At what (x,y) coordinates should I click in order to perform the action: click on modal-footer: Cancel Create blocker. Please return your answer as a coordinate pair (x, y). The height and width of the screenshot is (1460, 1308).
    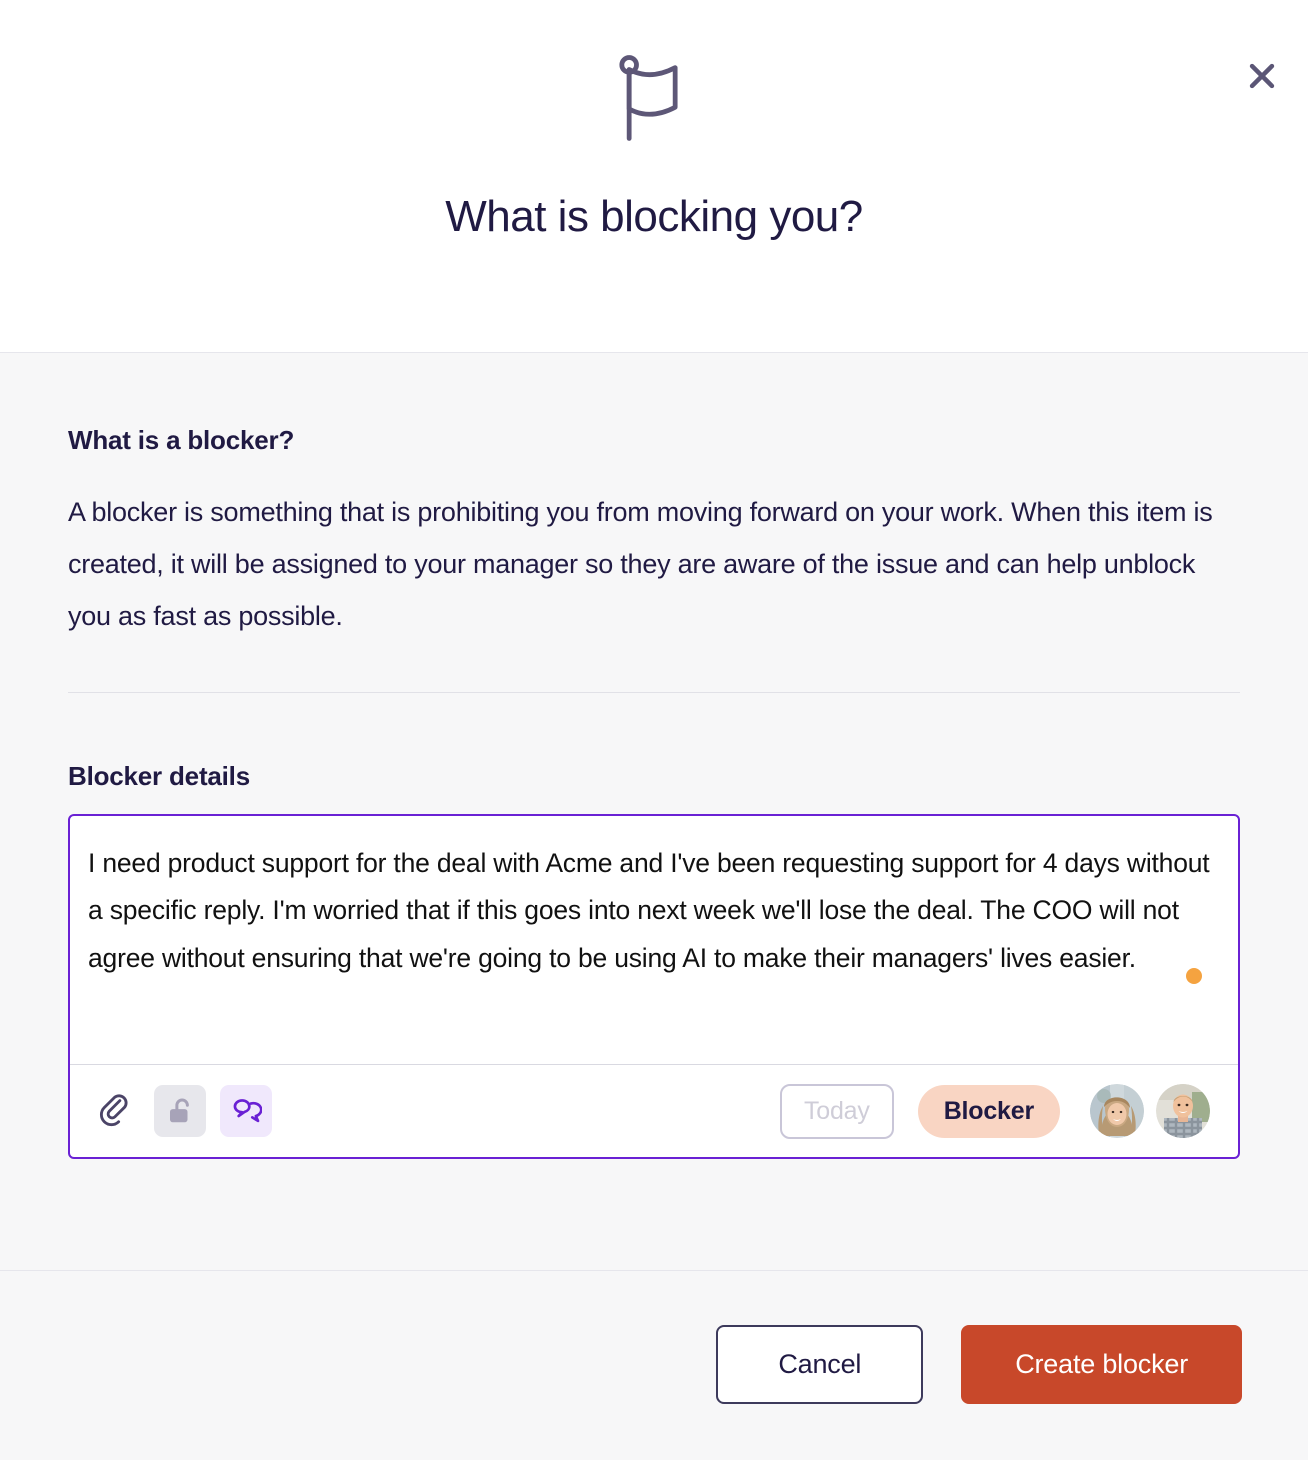
    Looking at the image, I should click on (654, 1365).